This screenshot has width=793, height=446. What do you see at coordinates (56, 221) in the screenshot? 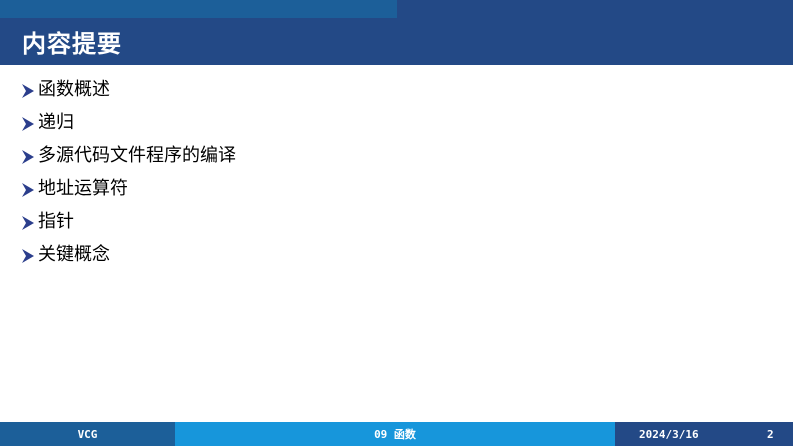
I see `list-item-label: 指针` at bounding box center [56, 221].